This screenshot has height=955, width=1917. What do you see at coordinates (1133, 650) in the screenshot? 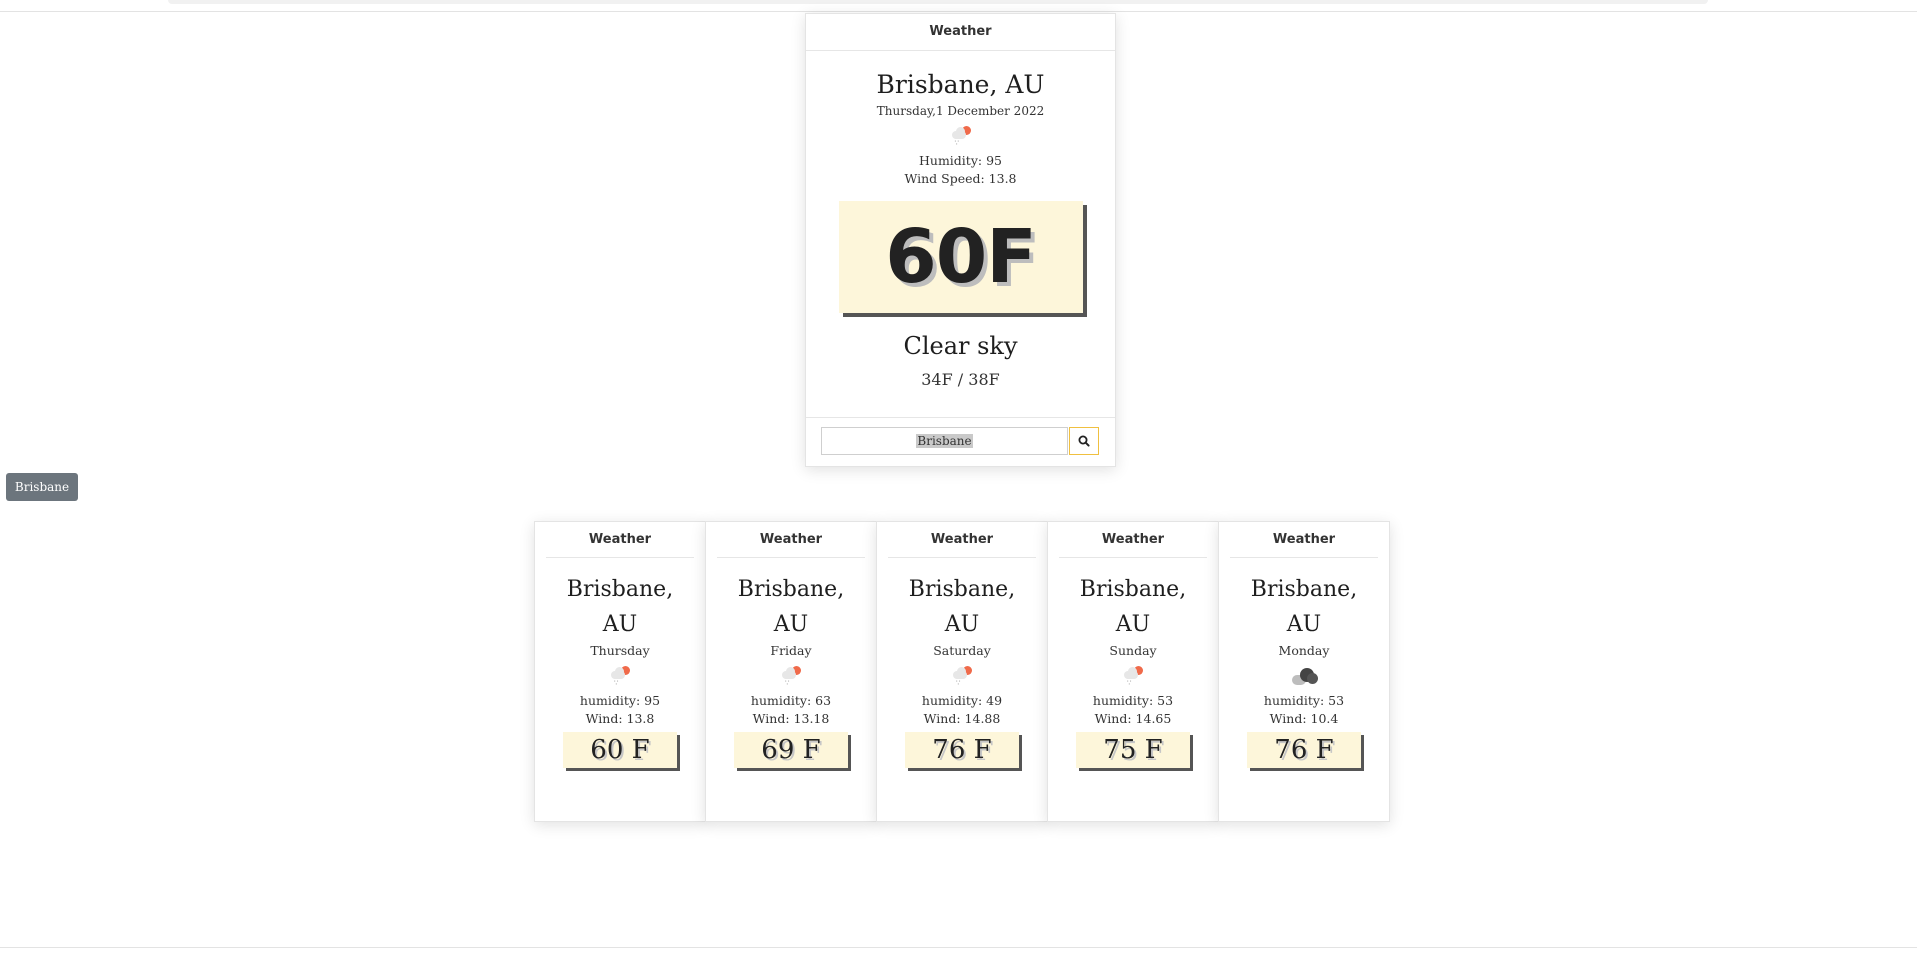
I see `forecast-day: Sunday` at bounding box center [1133, 650].